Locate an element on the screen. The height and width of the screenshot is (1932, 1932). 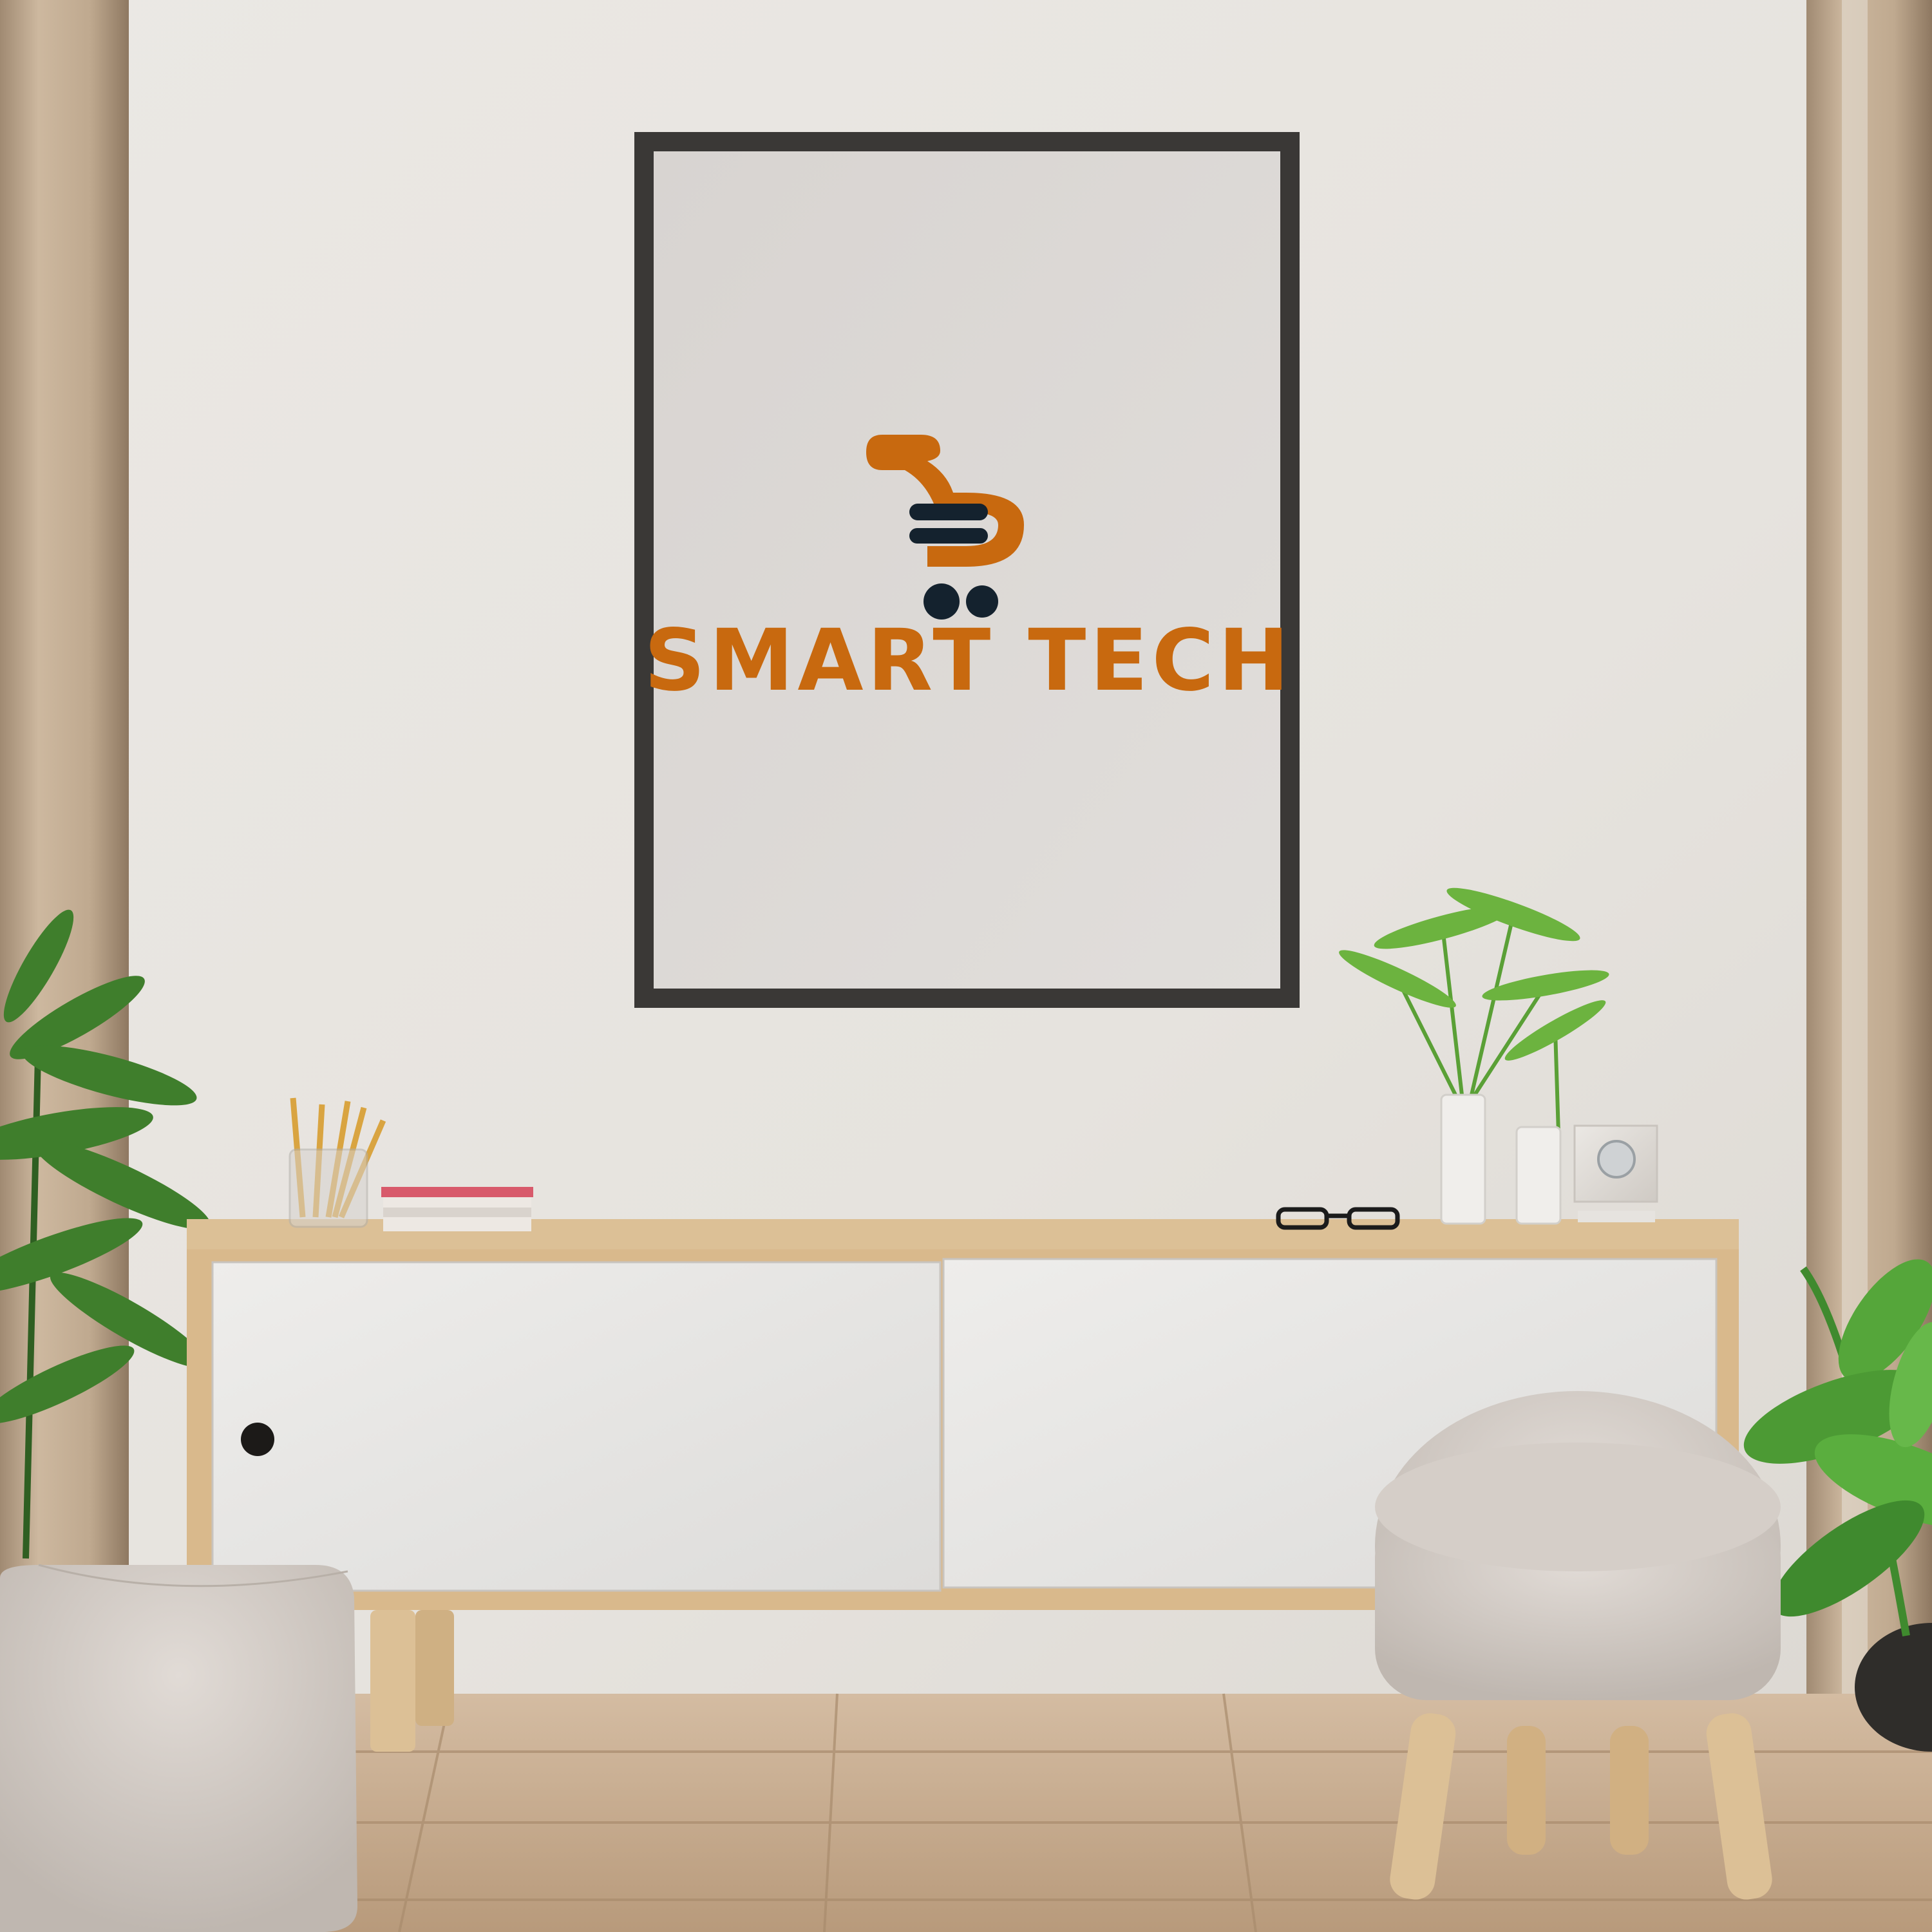
square-pouf is located at coordinates (178, 1748).